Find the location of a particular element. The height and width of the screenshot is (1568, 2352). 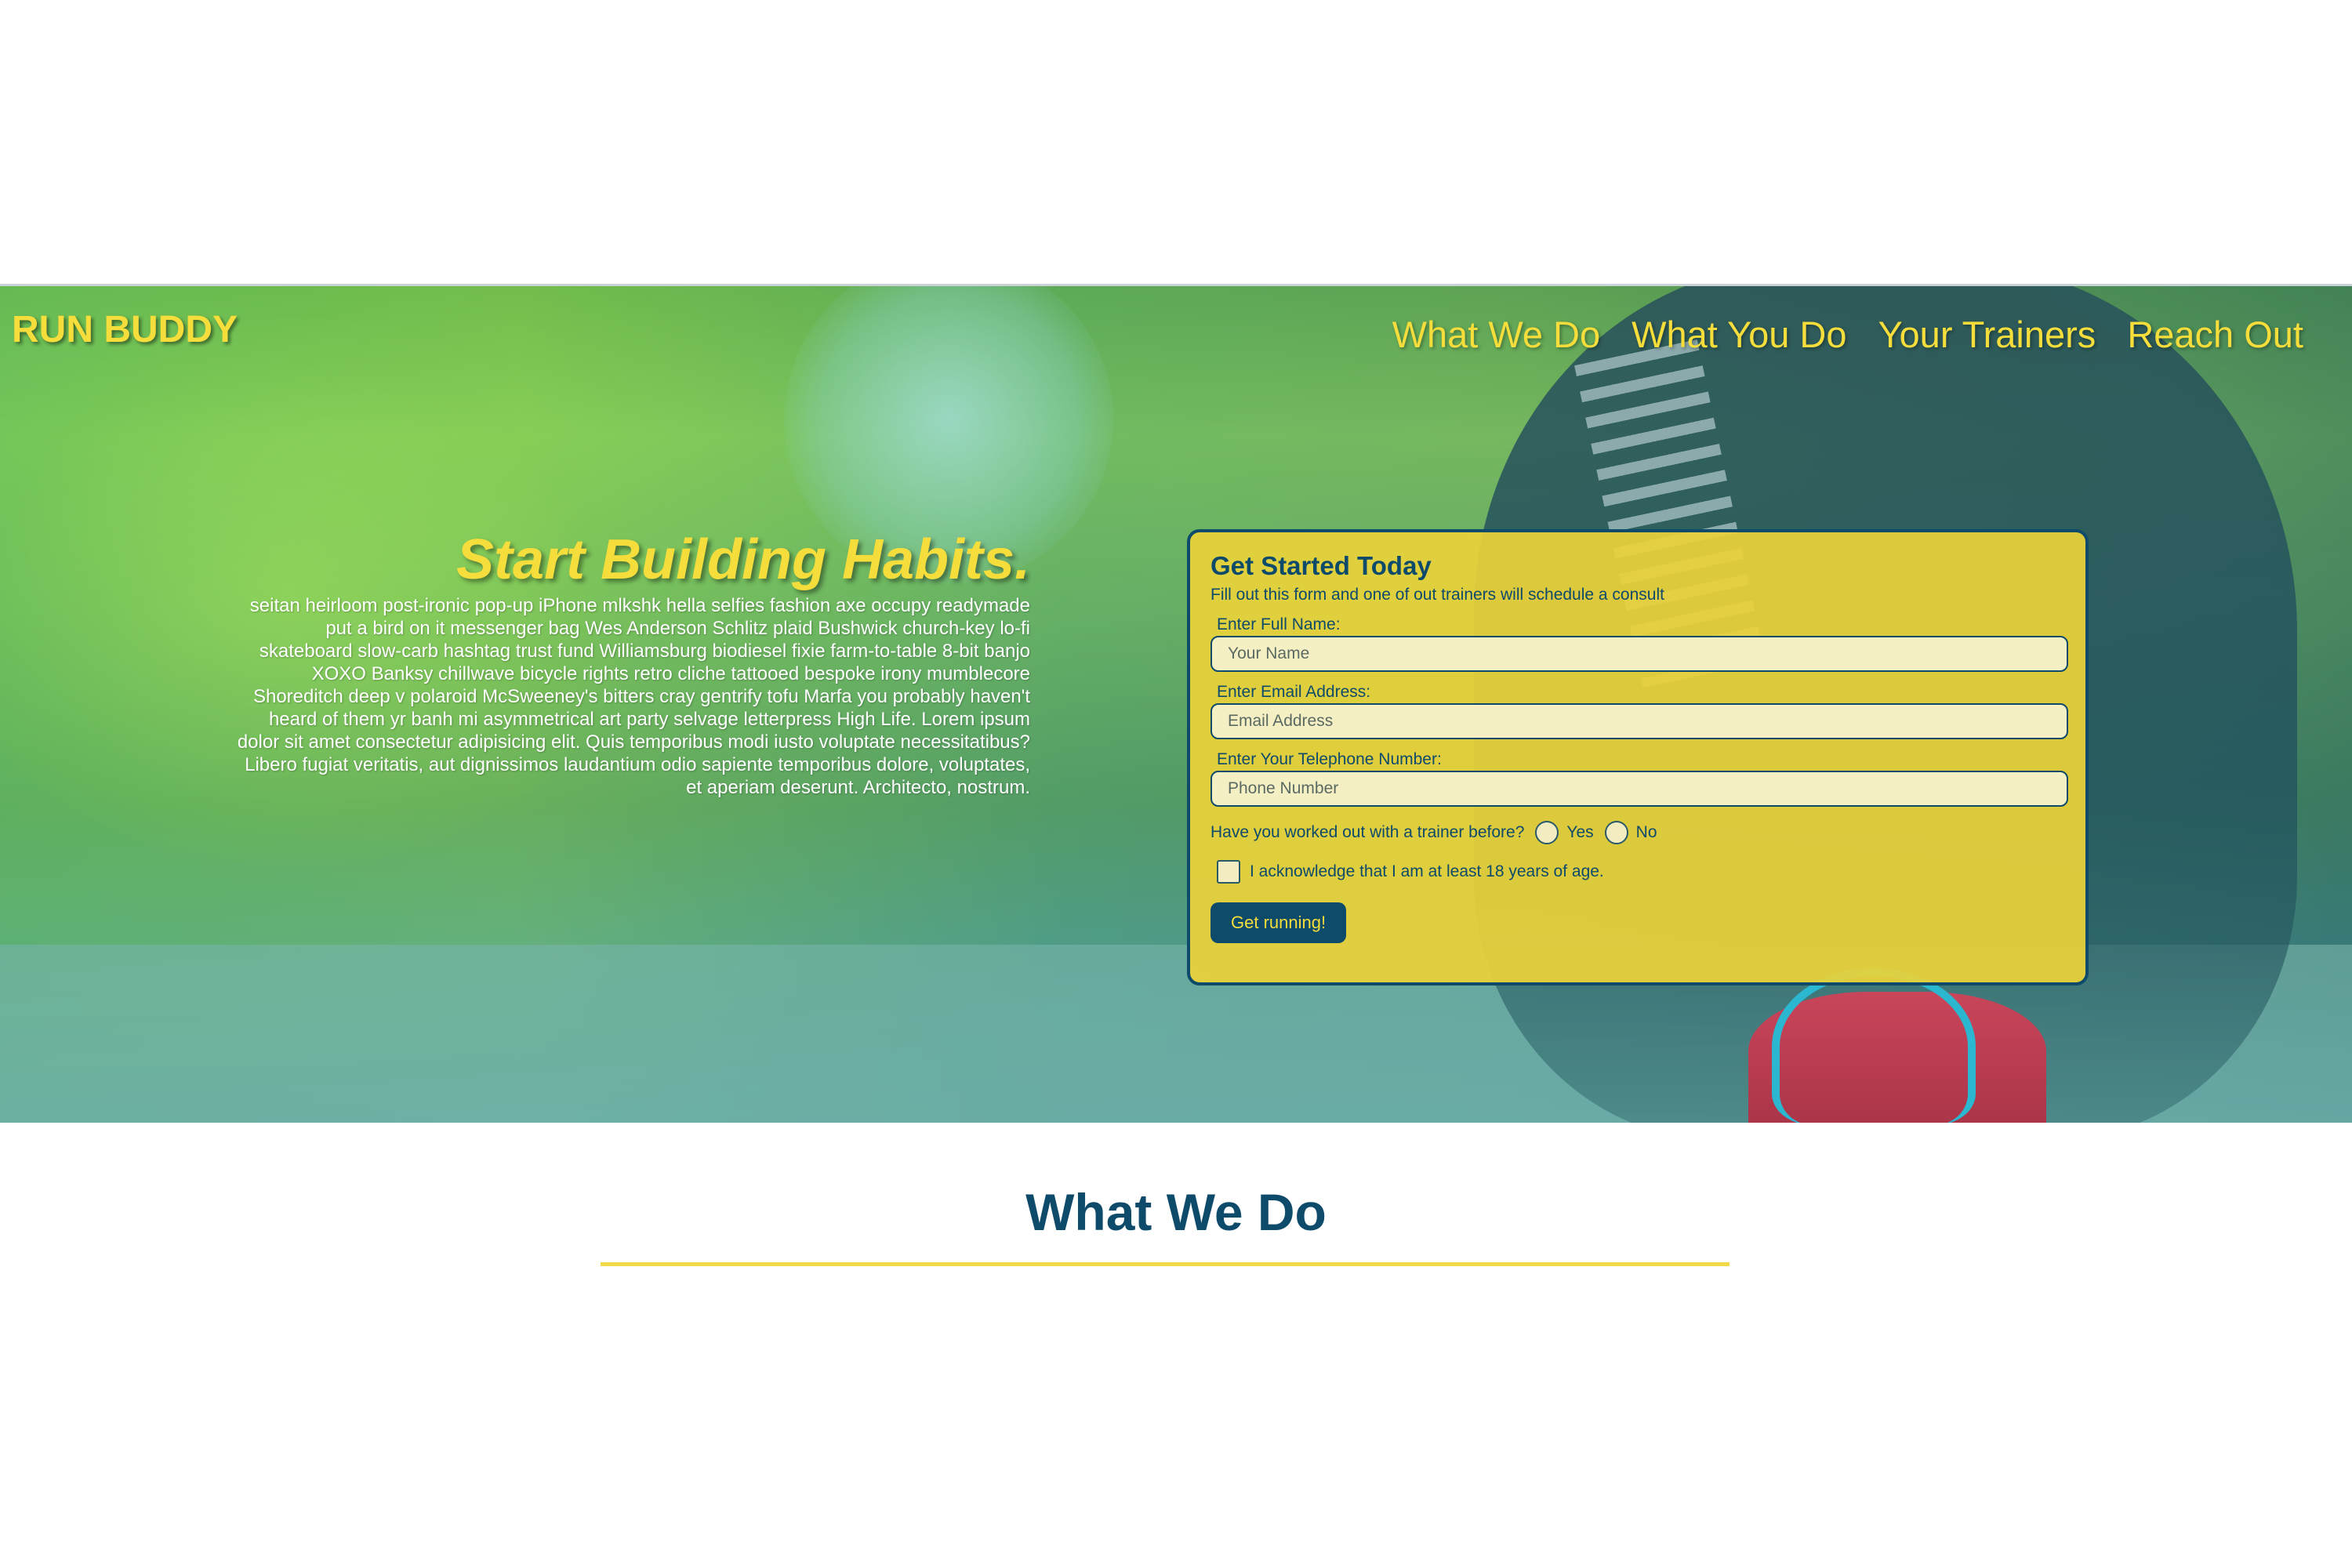

phone-label: Enter Your Telephone Number: is located at coordinates (1329, 759).